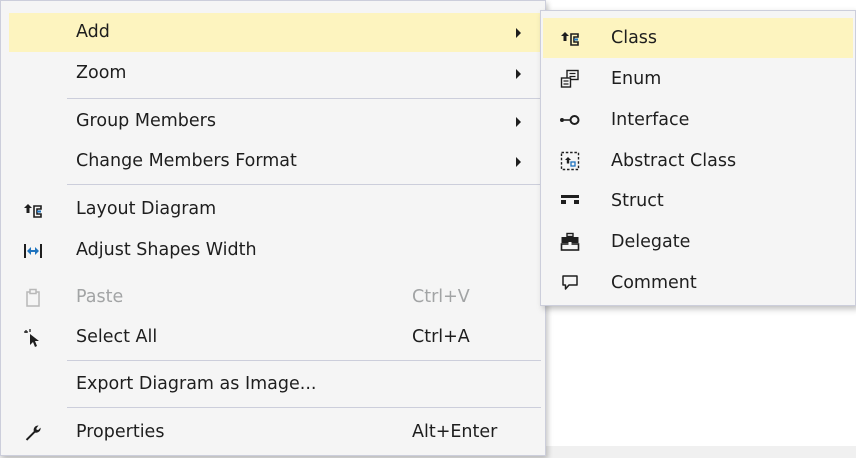 Image resolution: width=856 pixels, height=458 pixels. I want to click on submenu-item-delegate: Delegate, so click(698, 242).